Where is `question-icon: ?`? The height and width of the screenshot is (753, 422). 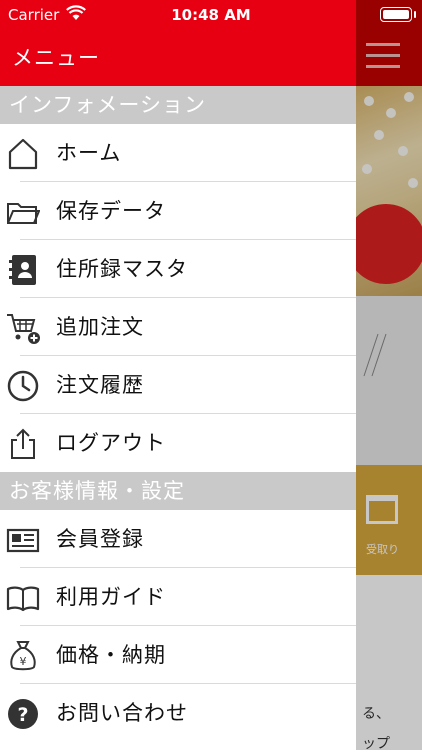 question-icon: ? is located at coordinates (23, 714).